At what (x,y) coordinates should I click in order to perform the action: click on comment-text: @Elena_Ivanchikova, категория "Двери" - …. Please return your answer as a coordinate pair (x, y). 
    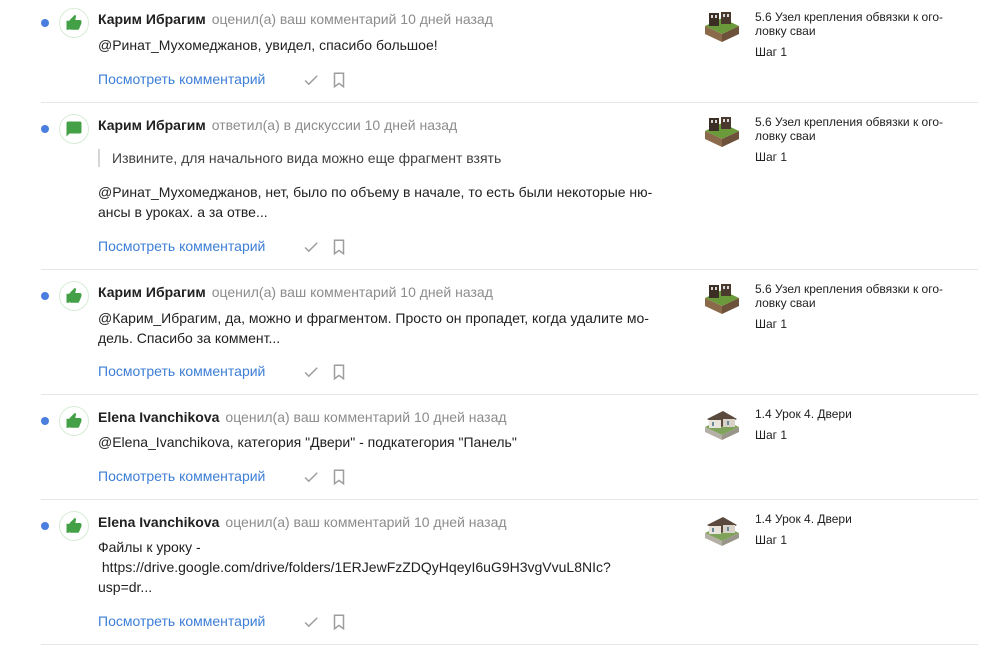
    Looking at the image, I should click on (307, 442).